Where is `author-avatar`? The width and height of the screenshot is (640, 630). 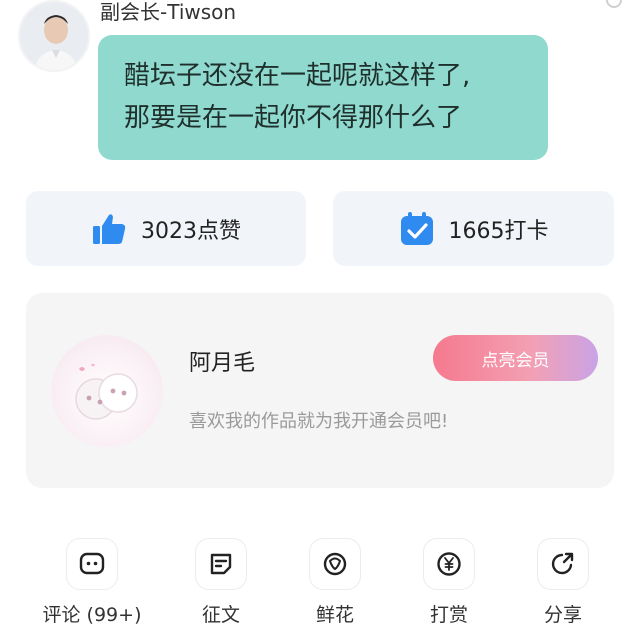 author-avatar is located at coordinates (54, 36).